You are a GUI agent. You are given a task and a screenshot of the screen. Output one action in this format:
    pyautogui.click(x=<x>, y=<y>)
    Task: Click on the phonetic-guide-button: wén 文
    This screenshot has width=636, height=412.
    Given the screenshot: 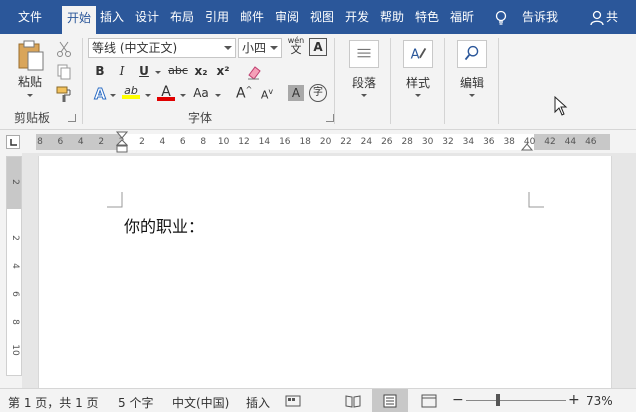 What is the action you would take?
    pyautogui.click(x=296, y=45)
    